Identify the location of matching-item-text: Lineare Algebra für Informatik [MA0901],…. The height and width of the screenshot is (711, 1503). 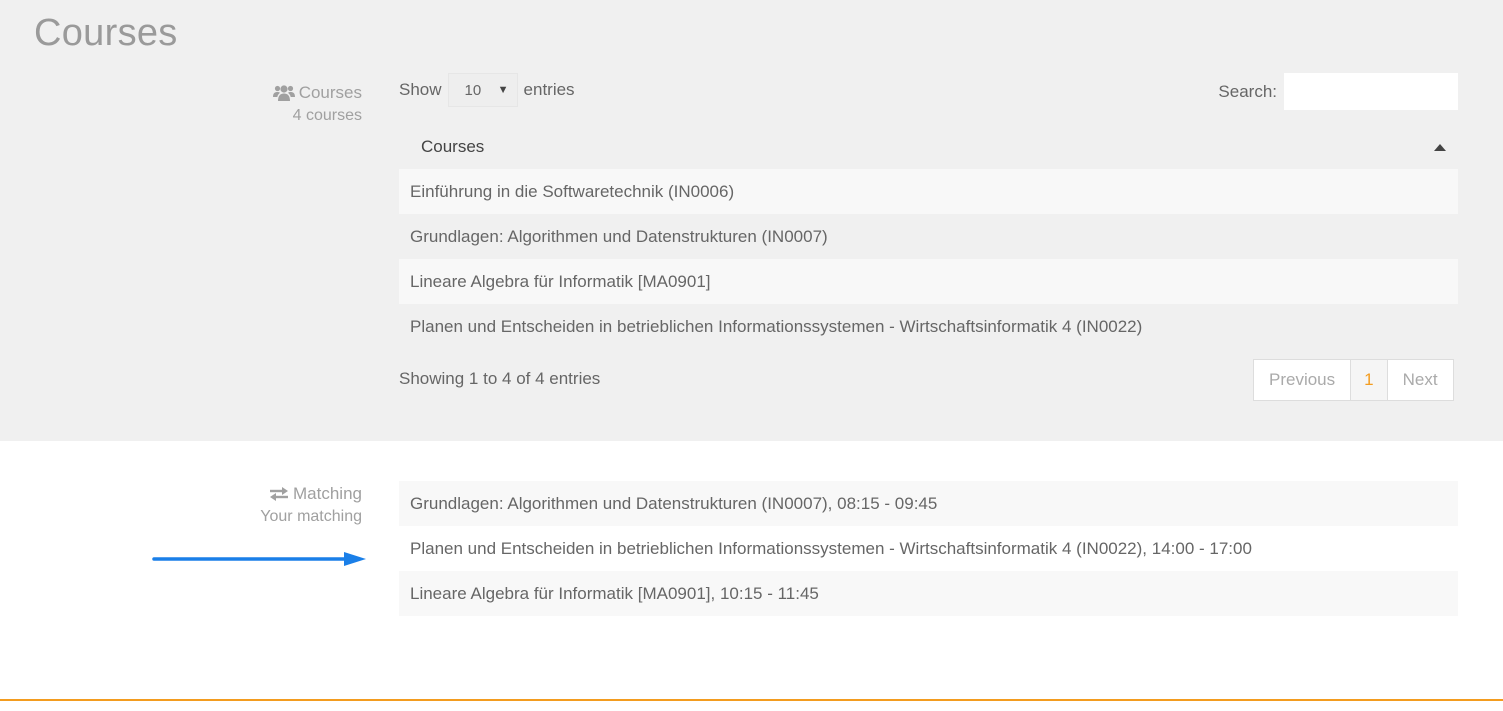
(614, 593).